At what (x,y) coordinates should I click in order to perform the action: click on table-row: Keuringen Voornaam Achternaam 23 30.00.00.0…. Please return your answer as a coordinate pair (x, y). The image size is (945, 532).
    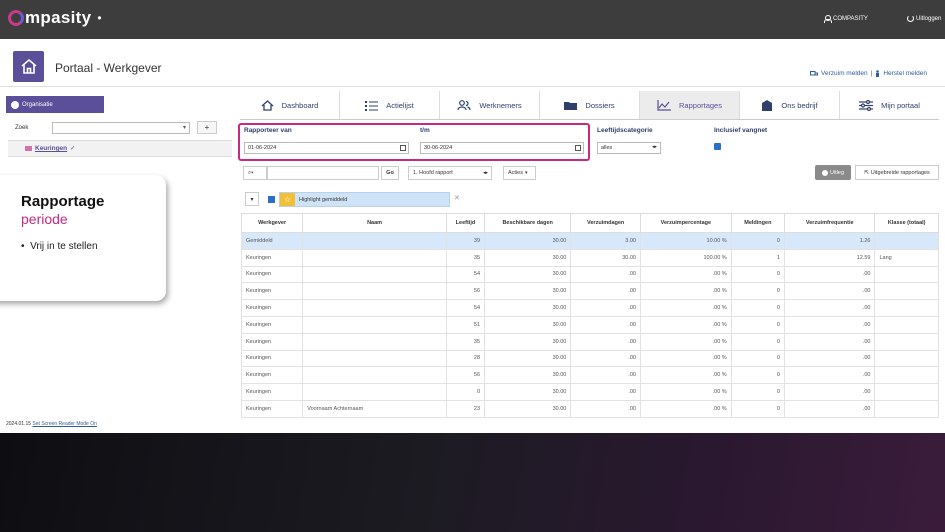
    Looking at the image, I should click on (589, 408).